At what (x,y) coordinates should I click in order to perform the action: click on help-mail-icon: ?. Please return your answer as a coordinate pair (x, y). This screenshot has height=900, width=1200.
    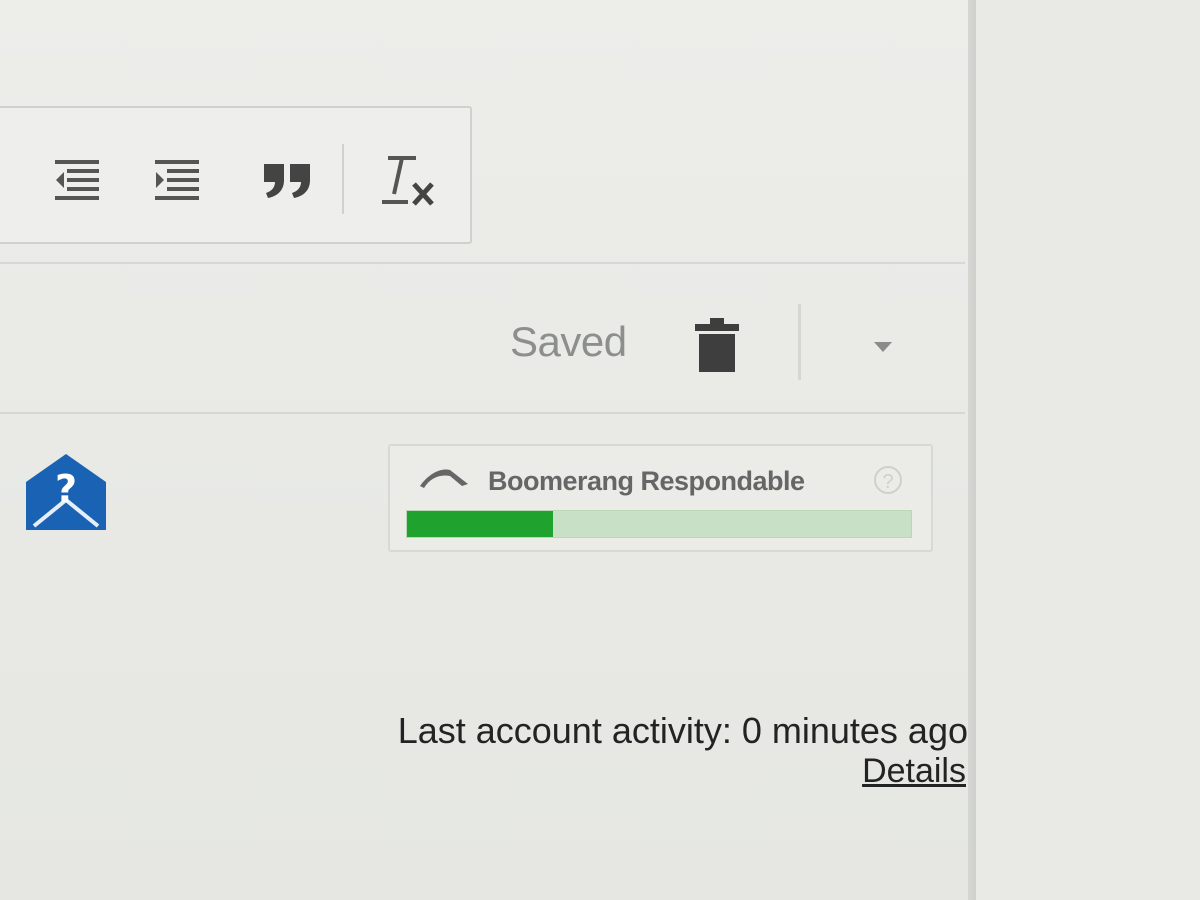
    Looking at the image, I should click on (66, 492).